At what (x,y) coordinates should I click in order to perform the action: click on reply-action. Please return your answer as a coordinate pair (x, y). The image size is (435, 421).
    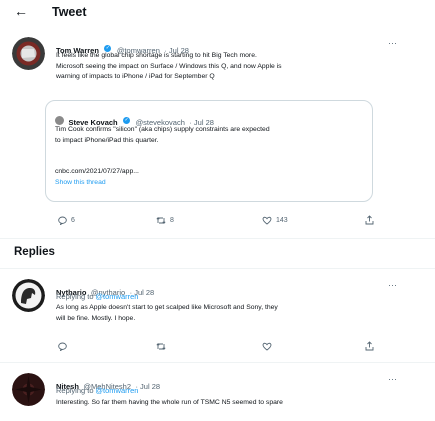
    Looking at the image, I should click on (62, 346).